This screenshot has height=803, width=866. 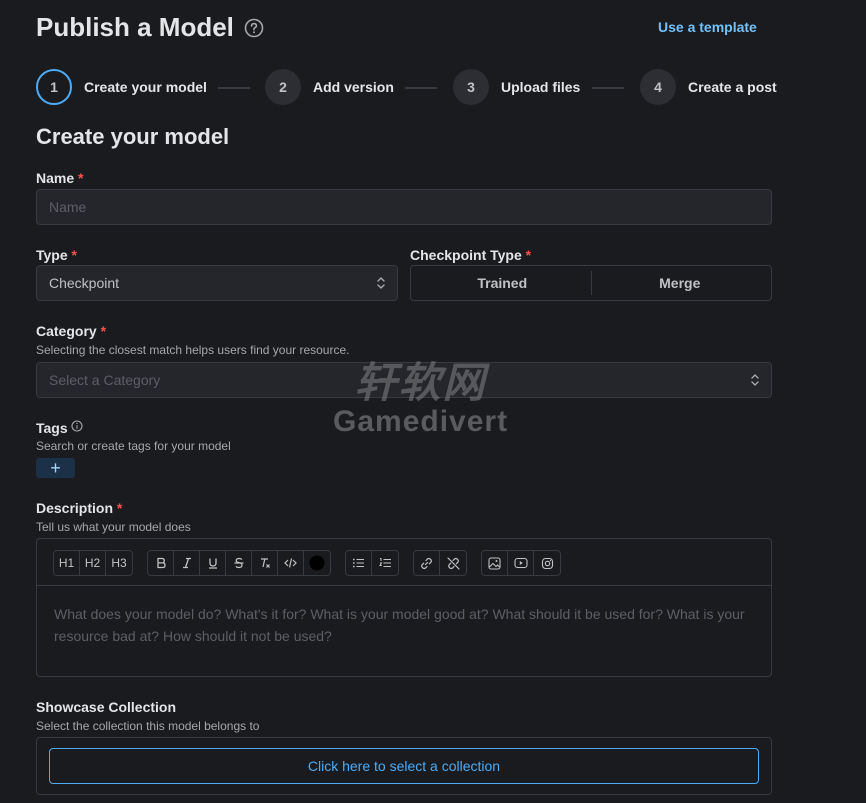 I want to click on watermark: 轩软网 Gamedivert, so click(x=420, y=399).